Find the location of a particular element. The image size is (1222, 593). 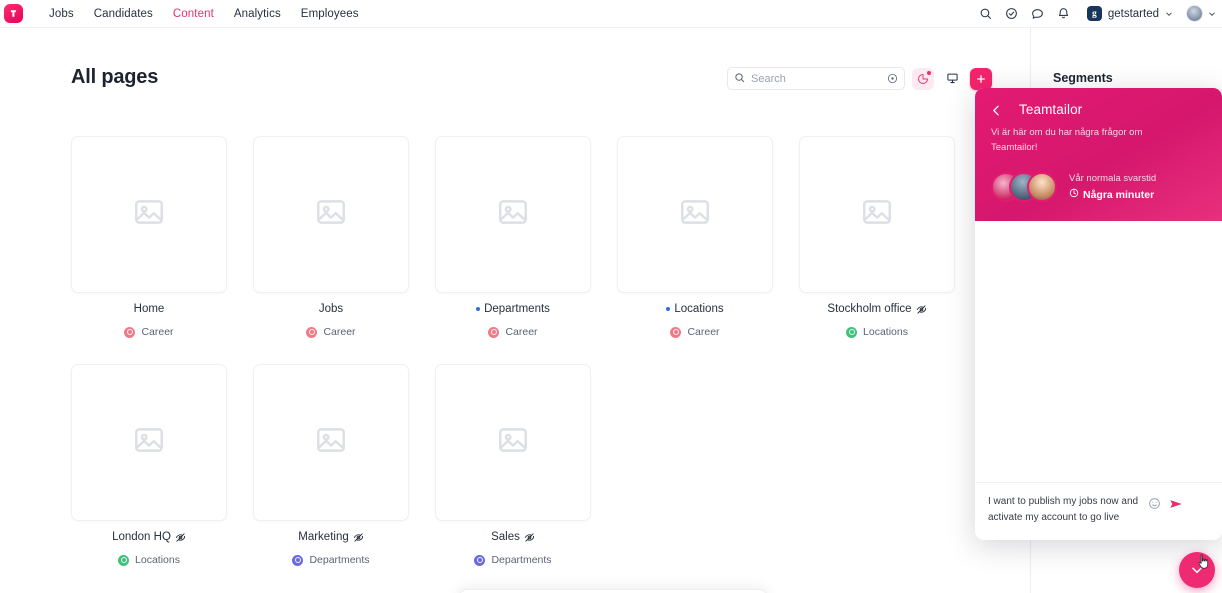

page-card: Home Career is located at coordinates (149, 237).